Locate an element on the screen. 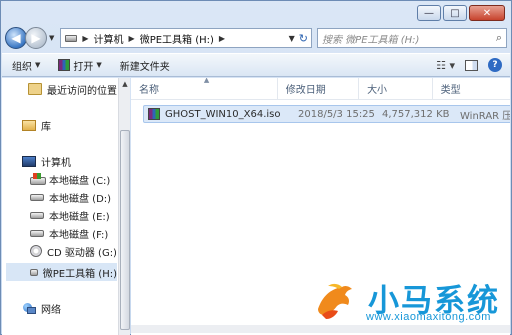 The height and width of the screenshot is (335, 512). column-name-label: 名称 is located at coordinates (149, 90).